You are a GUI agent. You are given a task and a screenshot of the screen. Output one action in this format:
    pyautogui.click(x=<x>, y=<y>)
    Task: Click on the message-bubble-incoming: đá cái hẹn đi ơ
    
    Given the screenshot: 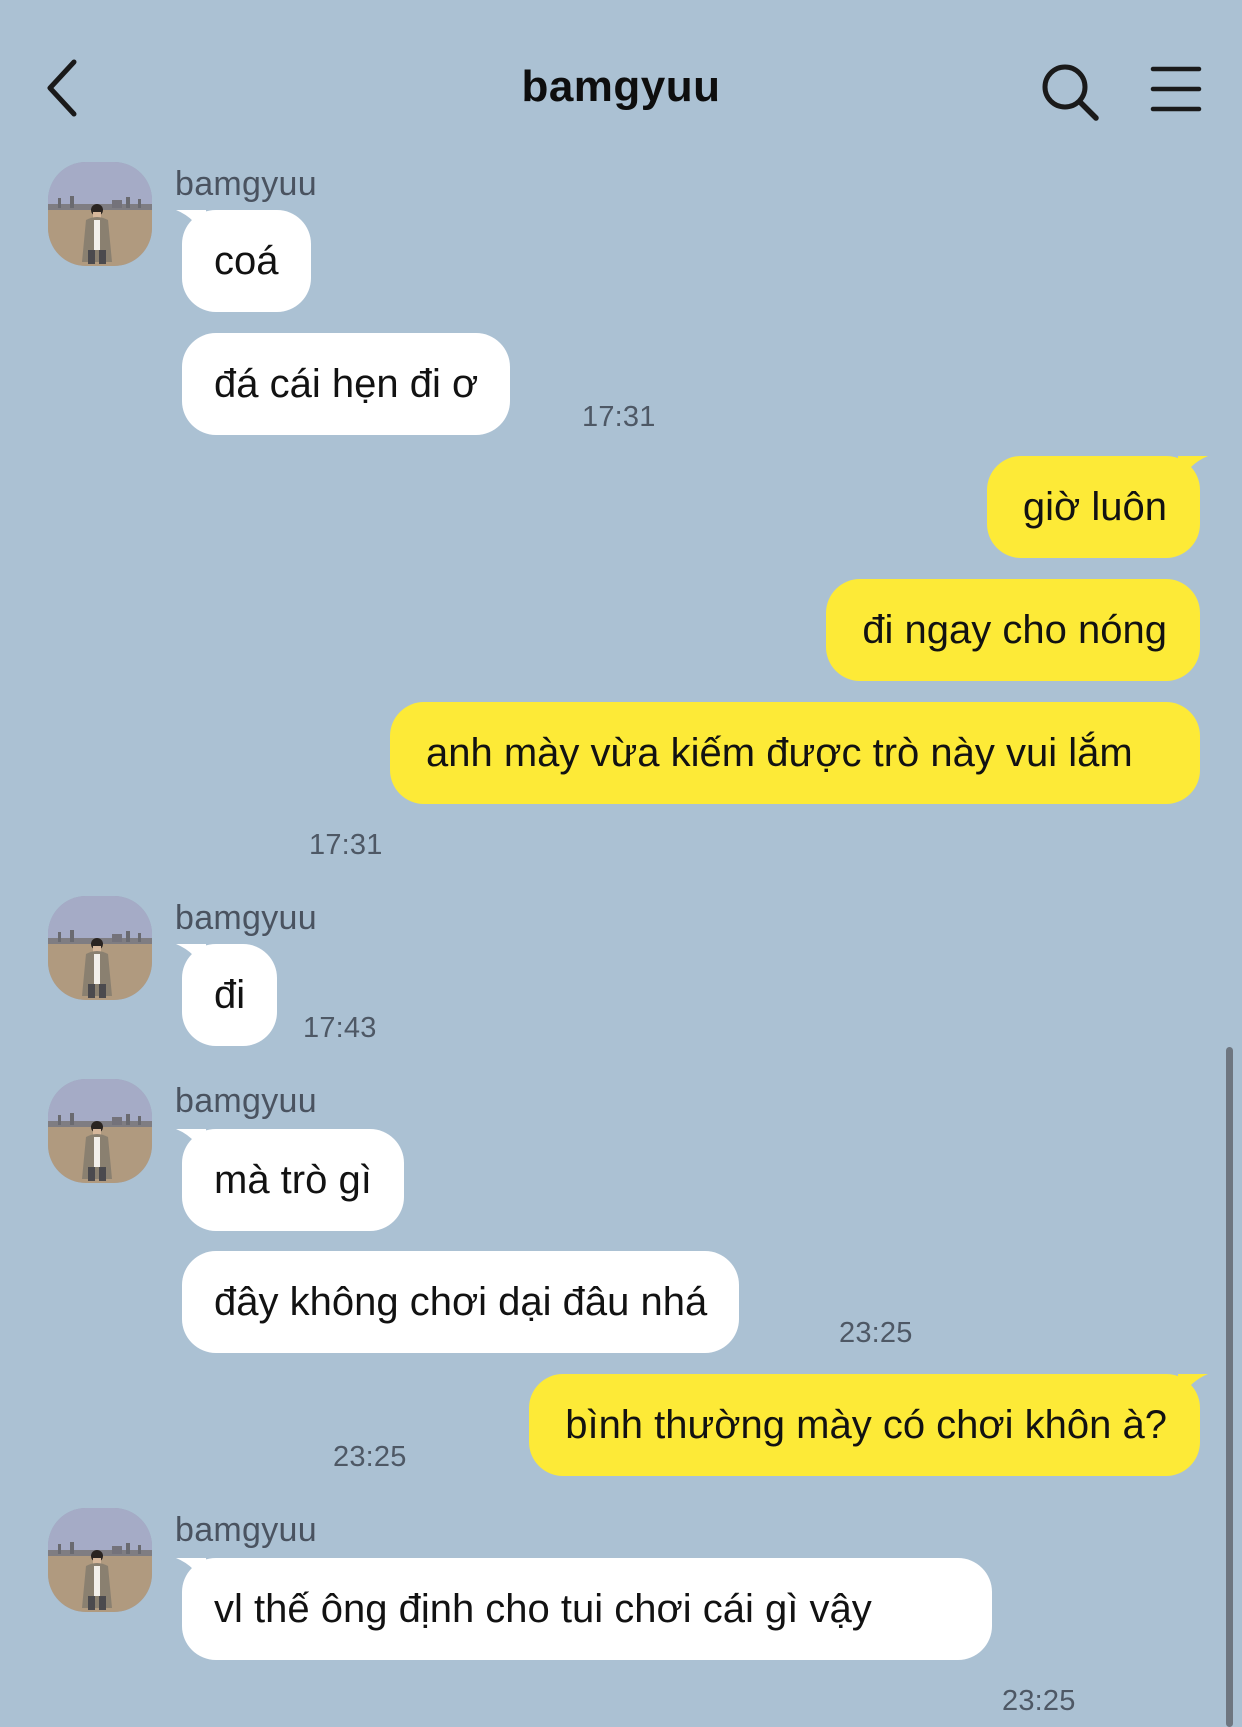 What is the action you would take?
    pyautogui.click(x=346, y=384)
    